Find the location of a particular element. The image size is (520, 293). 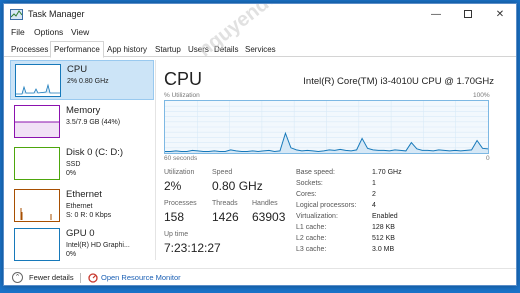

sidebar-item-memory: Memory 3.5/7.9 GB (44%) is located at coordinates (82, 122).